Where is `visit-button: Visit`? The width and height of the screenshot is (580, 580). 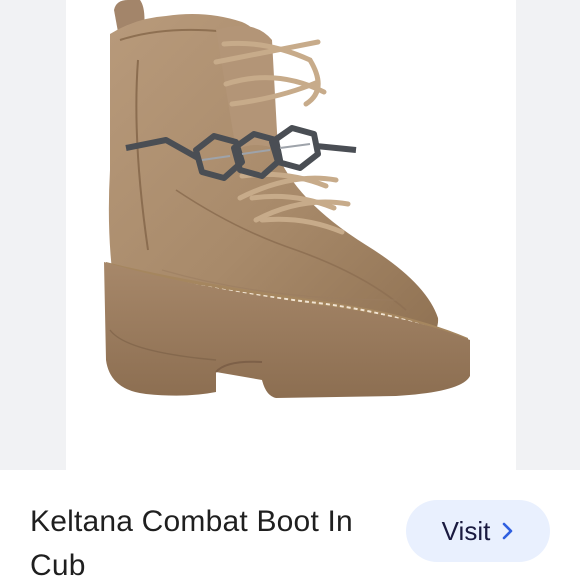
visit-button: Visit is located at coordinates (478, 531).